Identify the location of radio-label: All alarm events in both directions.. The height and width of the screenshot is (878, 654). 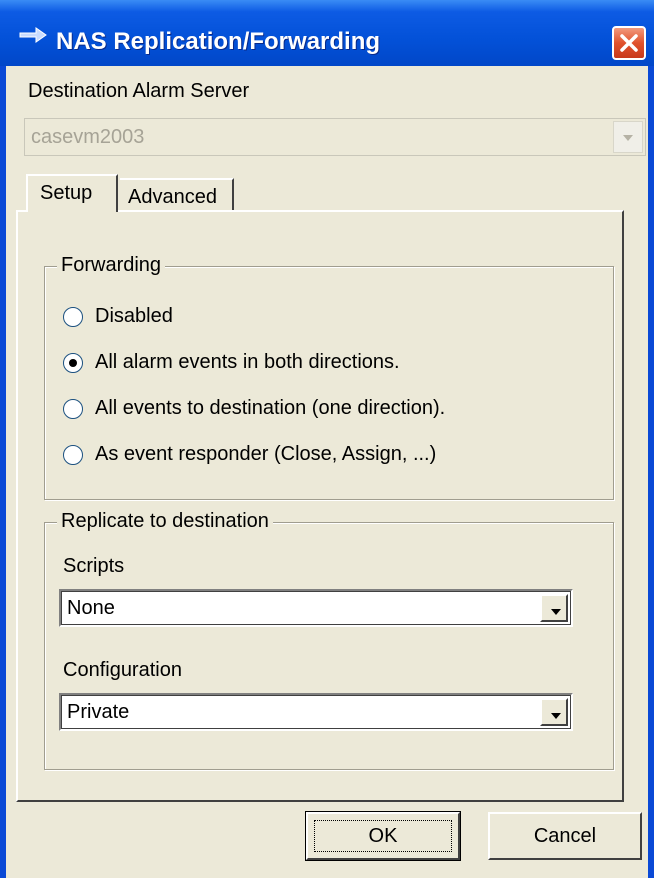
(247, 362).